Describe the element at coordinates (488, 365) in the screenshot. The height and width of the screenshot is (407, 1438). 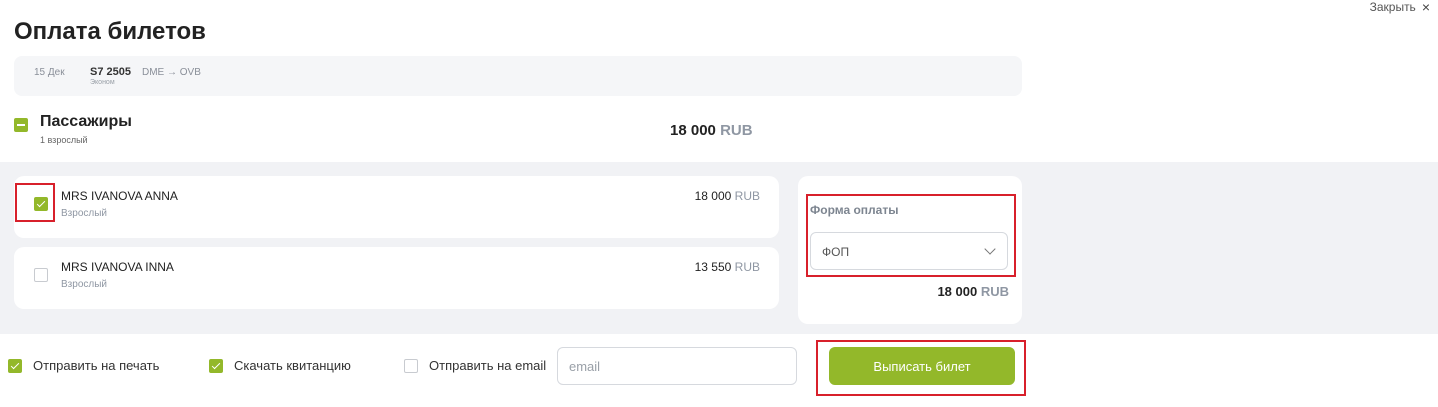
I see `email-label: Отправить на email` at that location.